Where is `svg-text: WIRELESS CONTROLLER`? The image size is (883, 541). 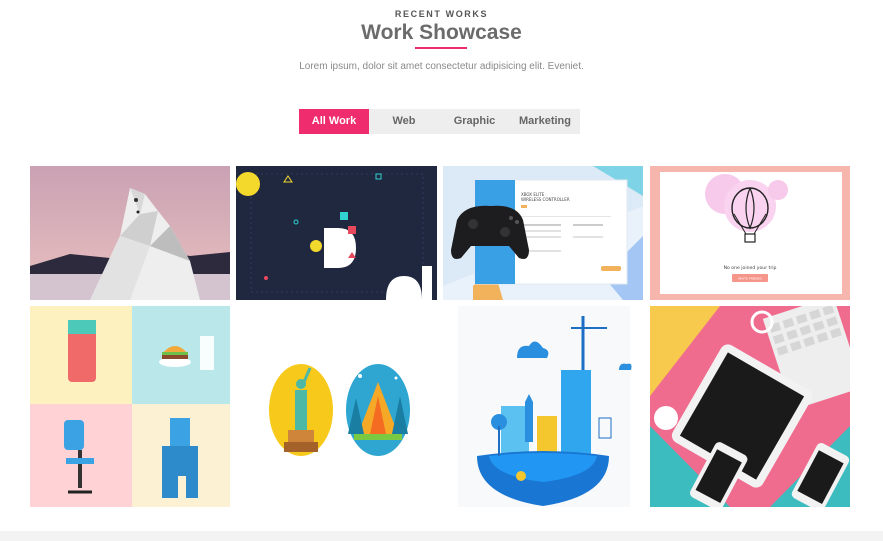
svg-text: WIRELESS CONTROLLER is located at coordinates (545, 199).